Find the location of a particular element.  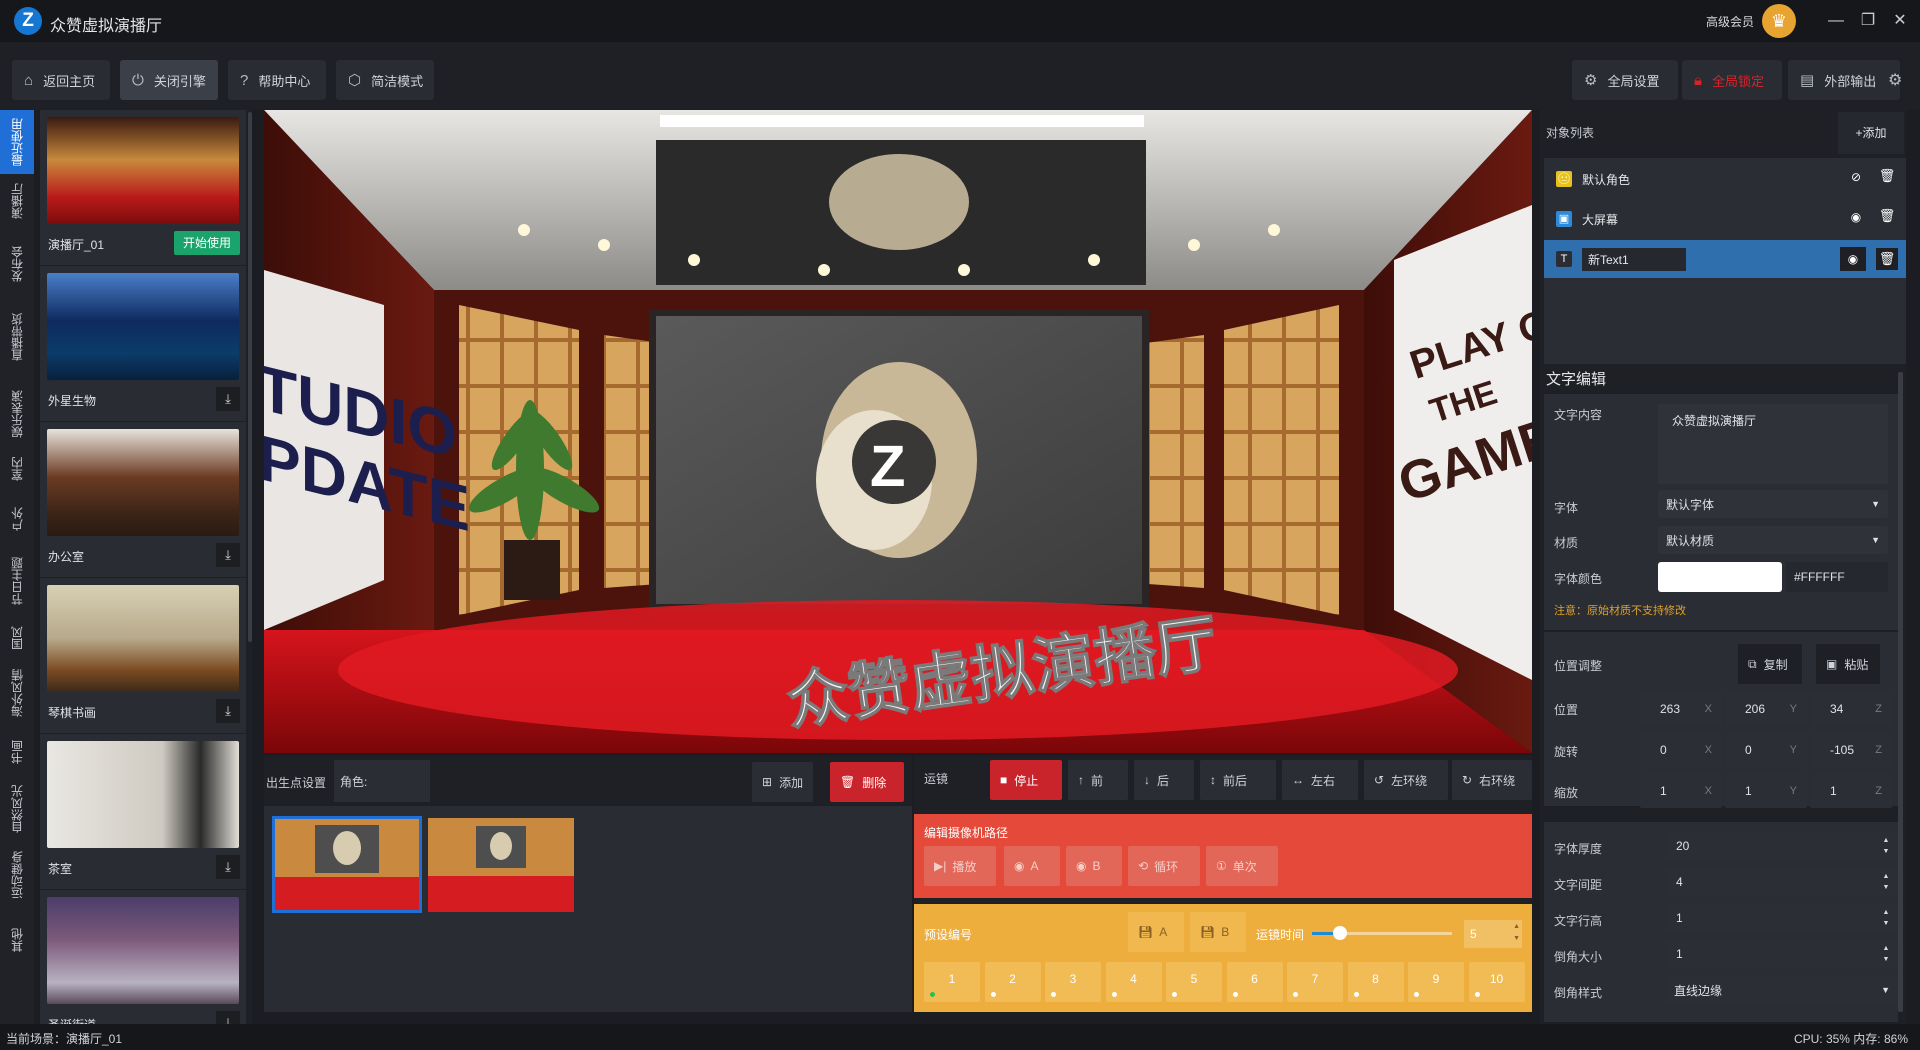

left-right-button: ↔ 左右 is located at coordinates (1320, 780).